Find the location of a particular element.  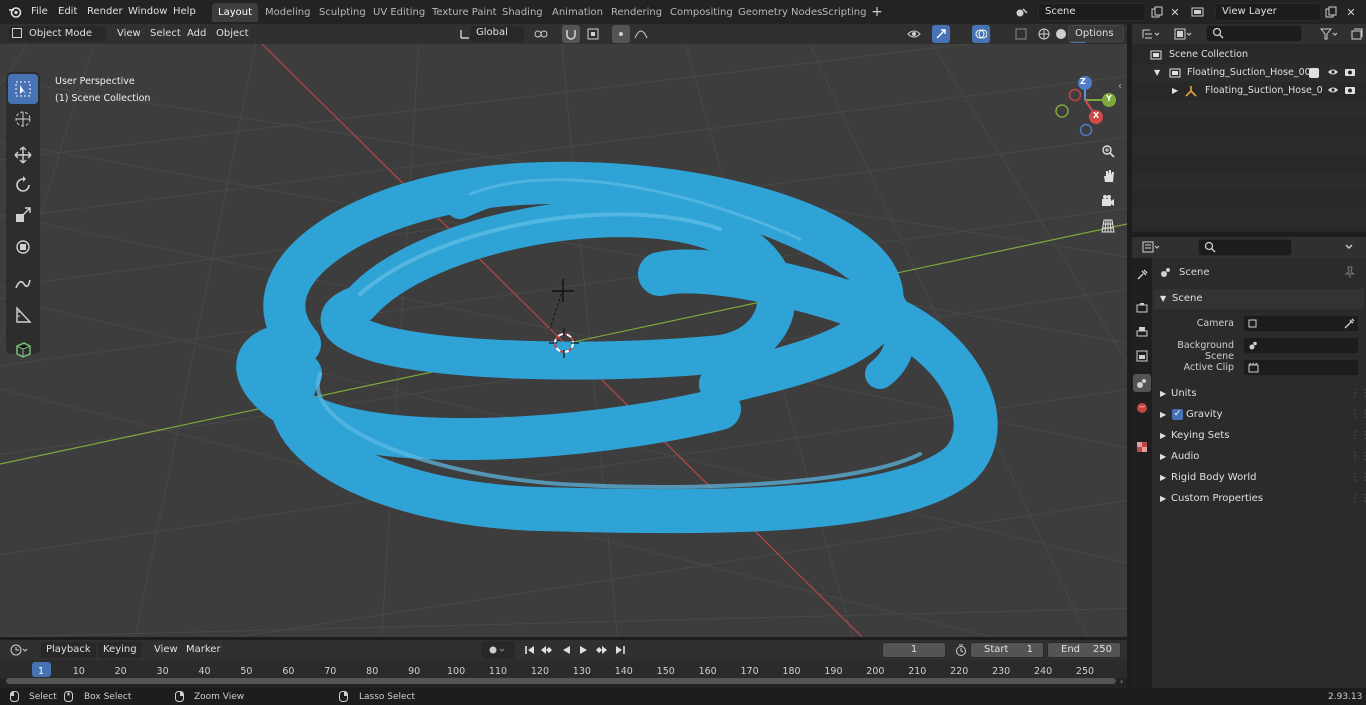

rotate-tool is located at coordinates (23, 185).